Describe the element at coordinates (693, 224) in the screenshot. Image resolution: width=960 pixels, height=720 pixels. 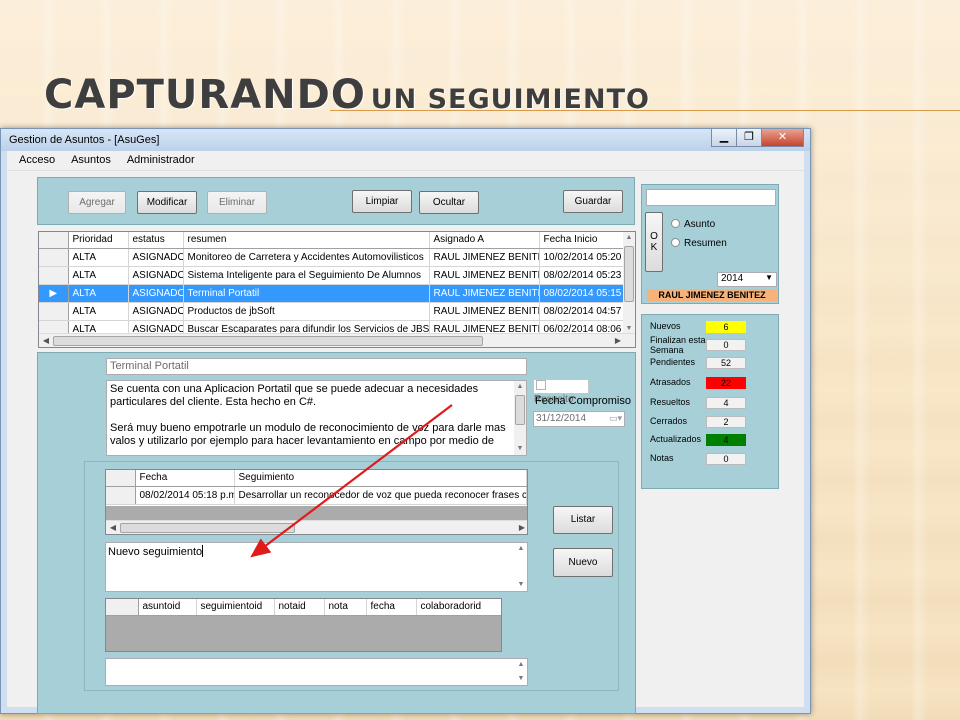
I see `radio-asunto: Asunto` at that location.